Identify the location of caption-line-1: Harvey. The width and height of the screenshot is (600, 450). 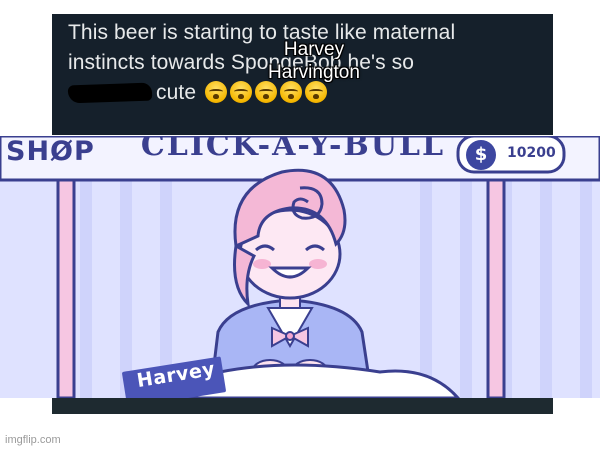
(314, 49).